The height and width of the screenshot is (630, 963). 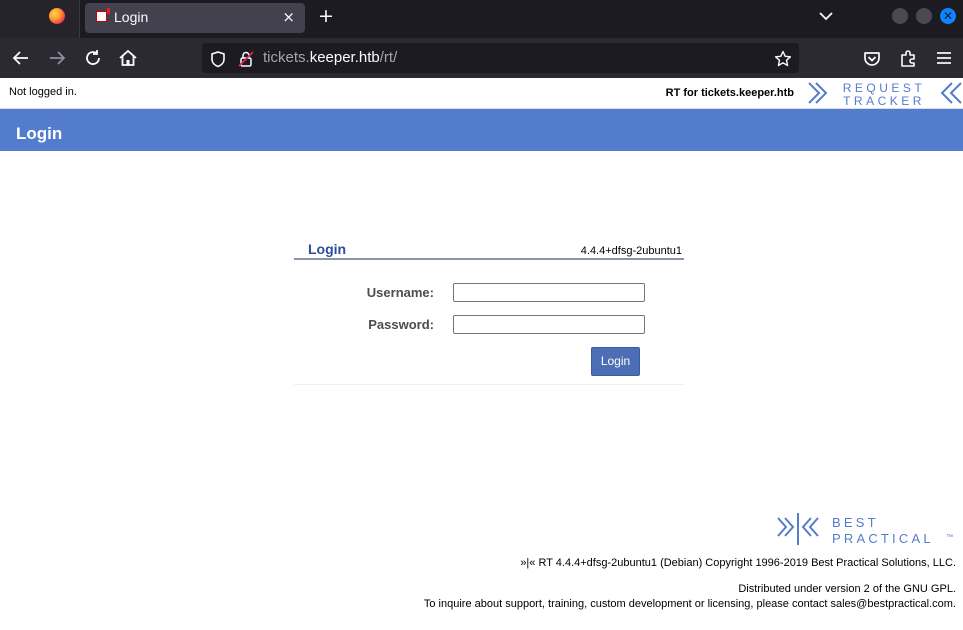 What do you see at coordinates (326, 16) in the screenshot?
I see `new-tab-button: +` at bounding box center [326, 16].